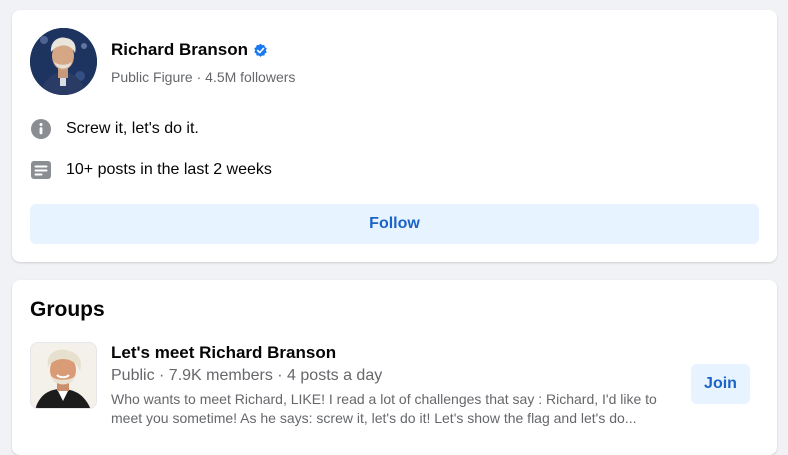 This screenshot has height=455, width=788. I want to click on join-group-button: Join, so click(720, 384).